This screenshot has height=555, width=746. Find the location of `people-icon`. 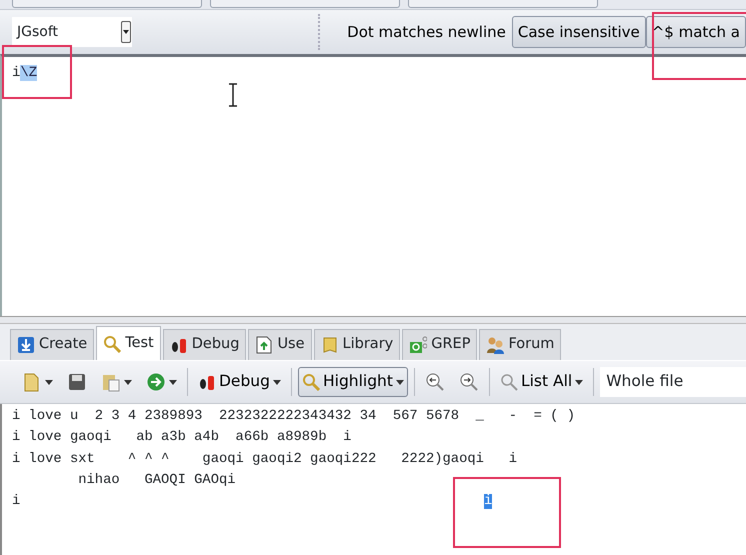

people-icon is located at coordinates (495, 345).